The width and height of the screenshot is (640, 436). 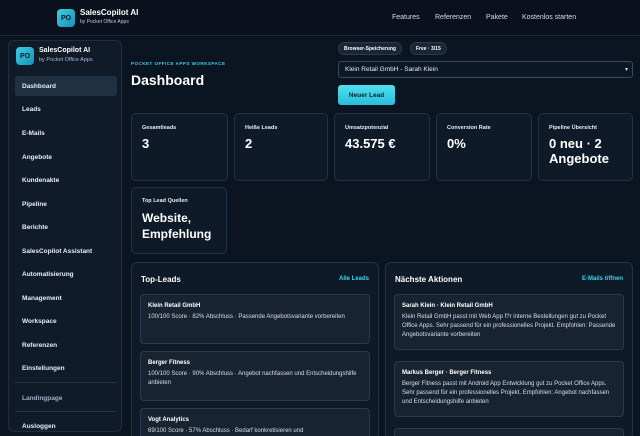 I want to click on workspace-label: POCKET OFFICE APPS WORKSPACE, so click(x=178, y=63).